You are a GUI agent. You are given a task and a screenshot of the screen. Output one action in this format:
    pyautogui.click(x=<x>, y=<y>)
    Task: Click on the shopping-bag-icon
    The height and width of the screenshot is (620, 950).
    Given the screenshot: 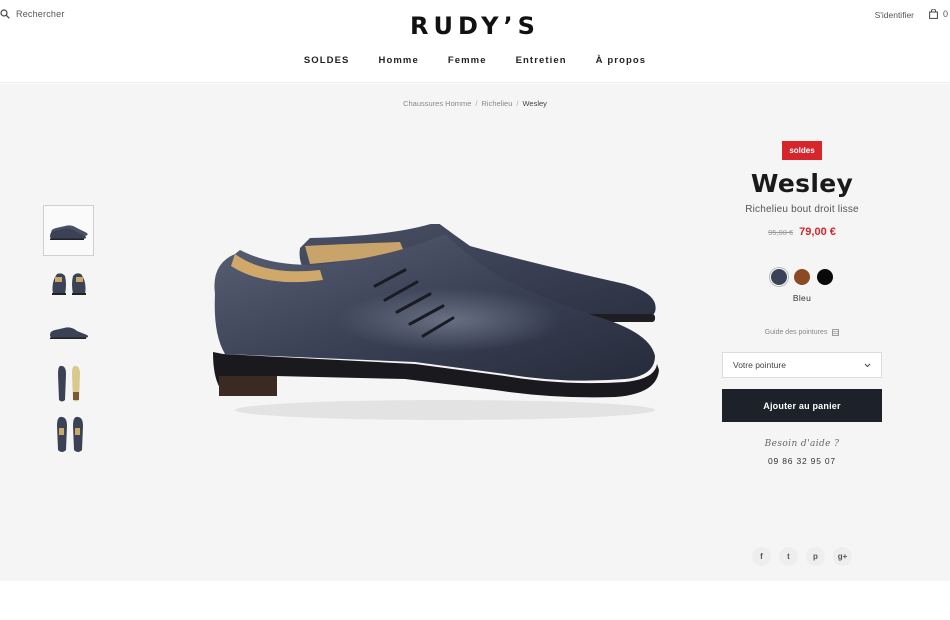 What is the action you would take?
    pyautogui.click(x=933, y=14)
    